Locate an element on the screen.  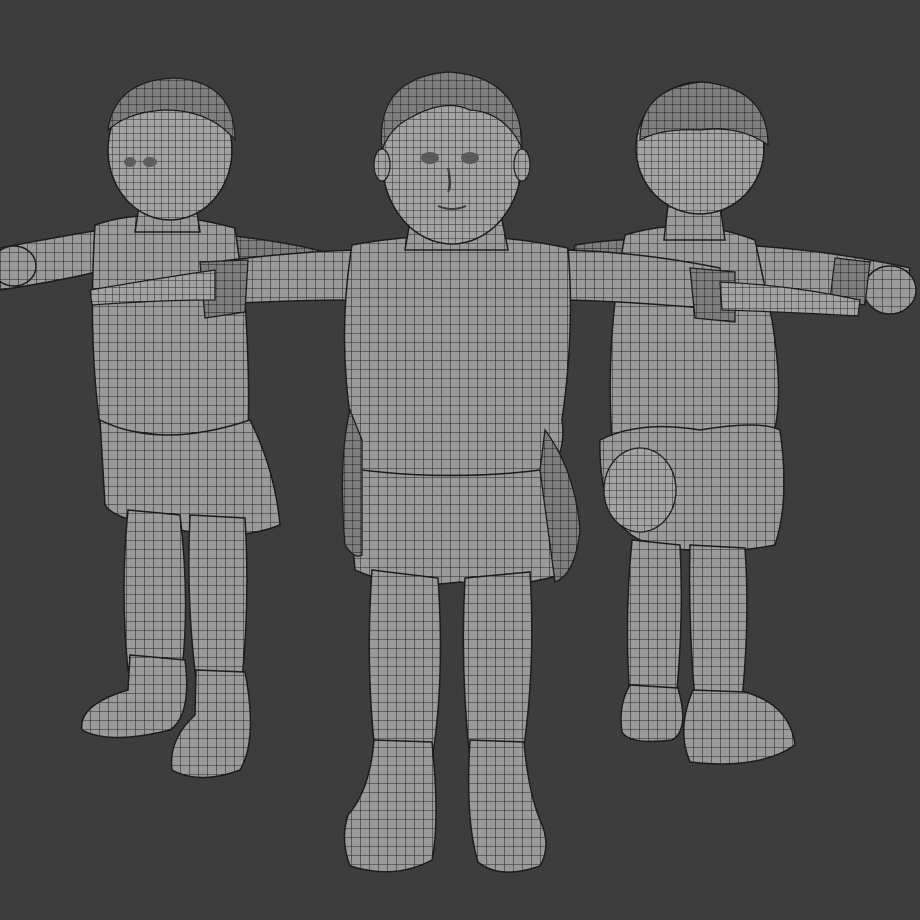
right-figure-cloth-fold is located at coordinates (640, 490).